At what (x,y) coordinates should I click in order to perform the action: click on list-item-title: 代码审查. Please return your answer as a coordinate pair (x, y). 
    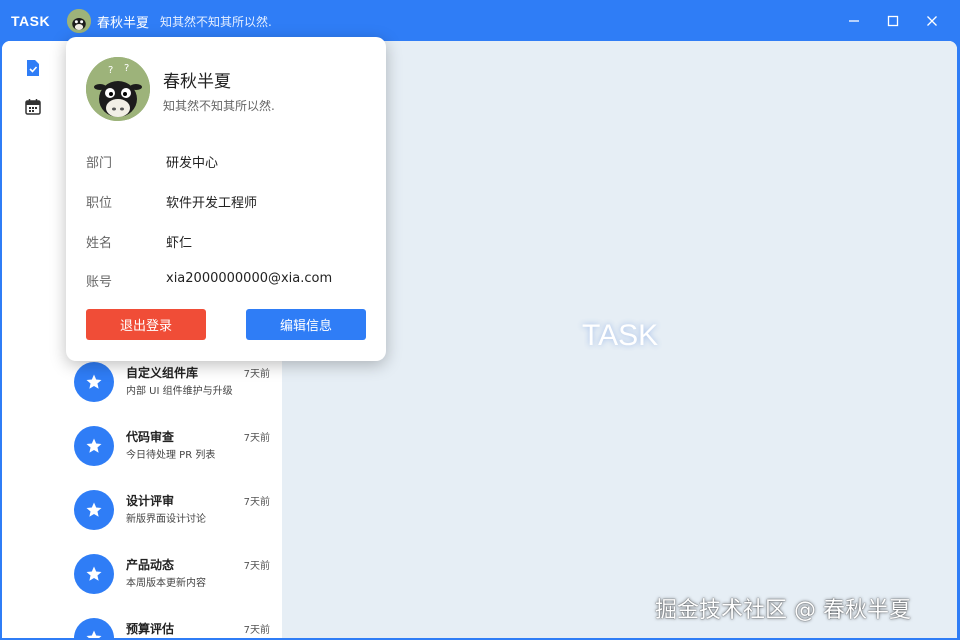
    Looking at the image, I should click on (150, 437).